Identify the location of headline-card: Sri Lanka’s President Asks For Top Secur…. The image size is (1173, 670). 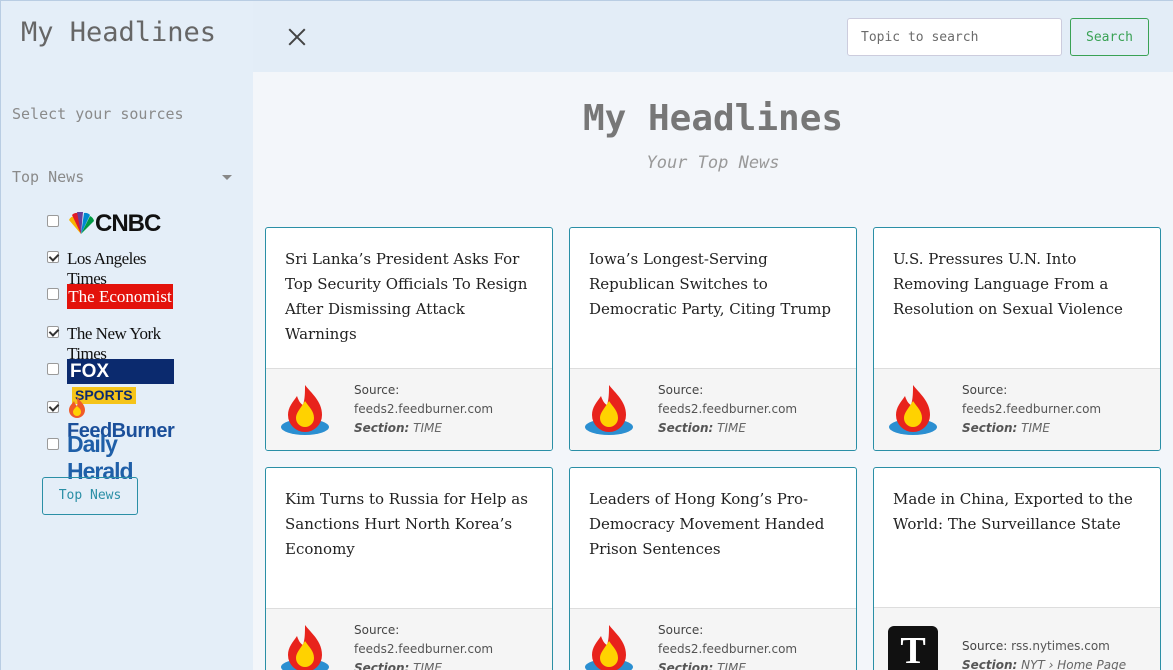
(409, 339).